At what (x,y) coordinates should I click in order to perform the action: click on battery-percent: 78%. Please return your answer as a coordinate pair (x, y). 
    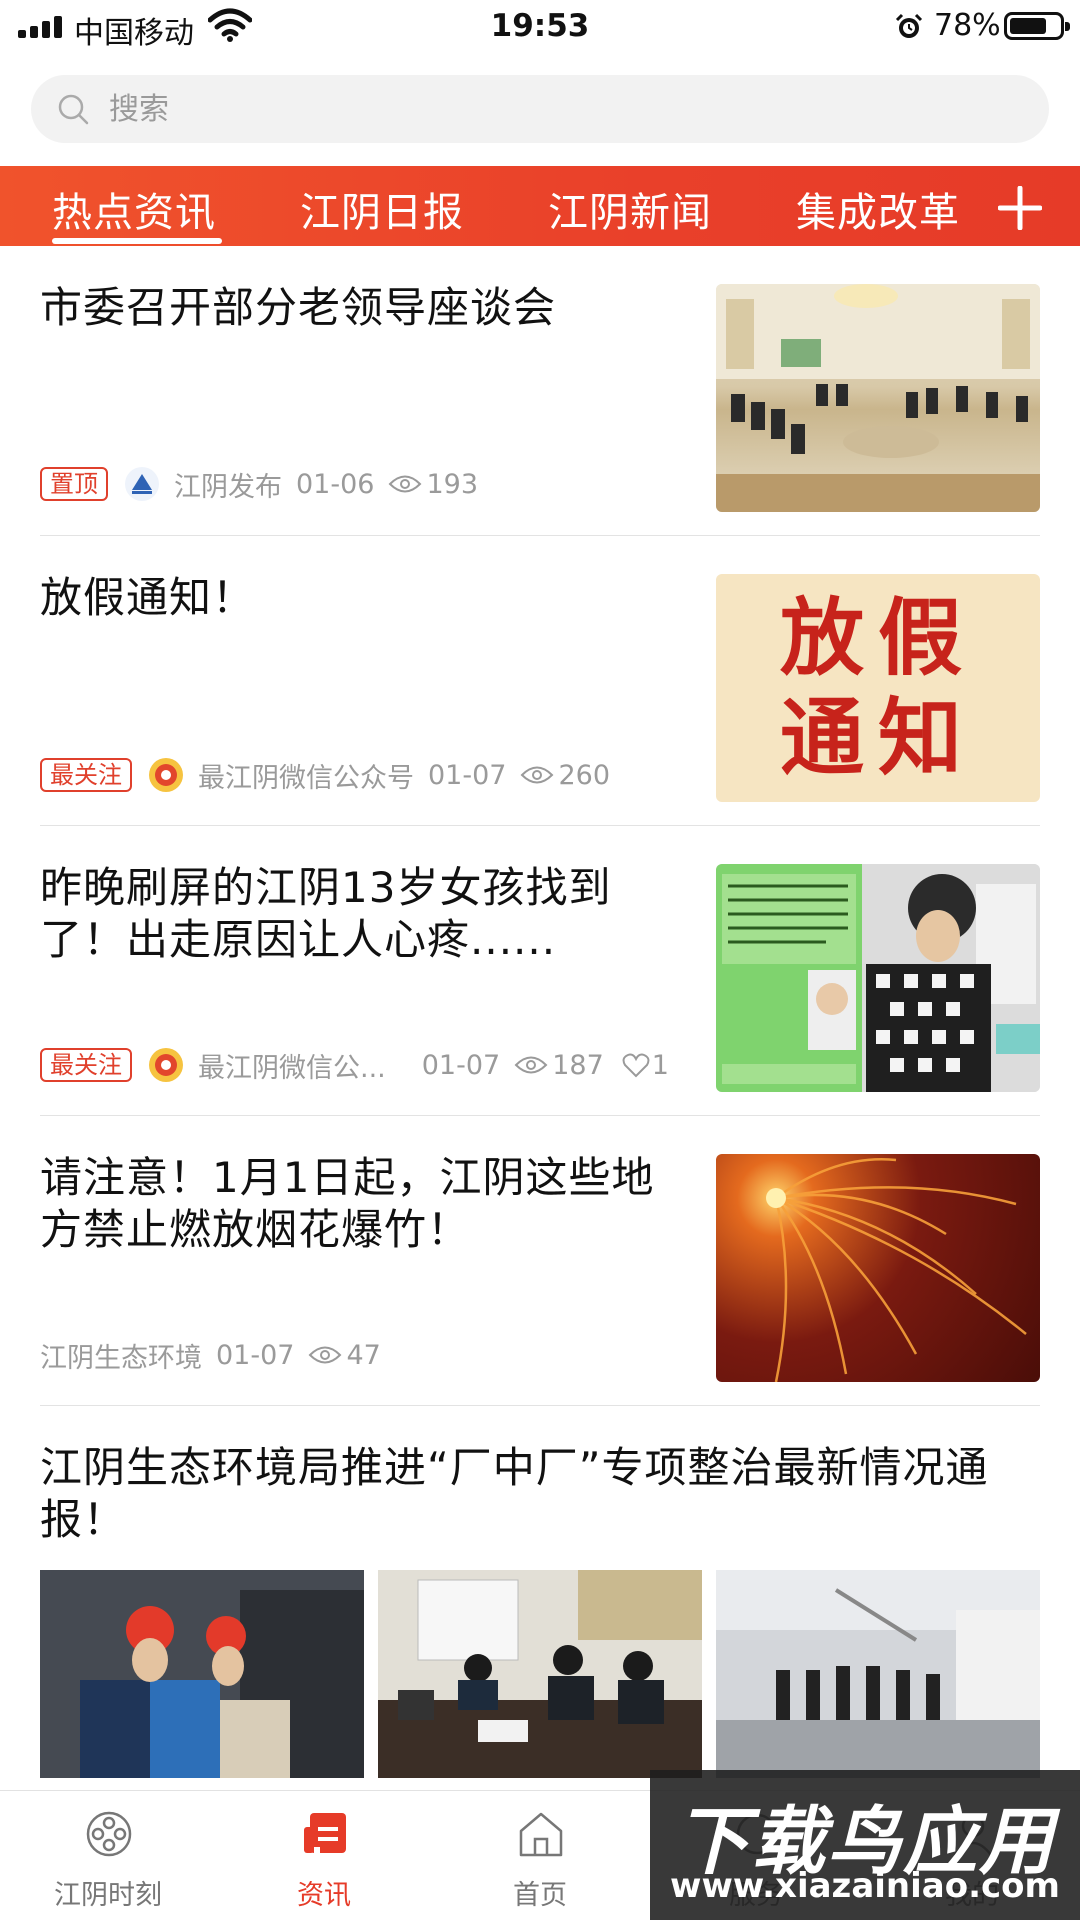
    Looking at the image, I should click on (967, 25).